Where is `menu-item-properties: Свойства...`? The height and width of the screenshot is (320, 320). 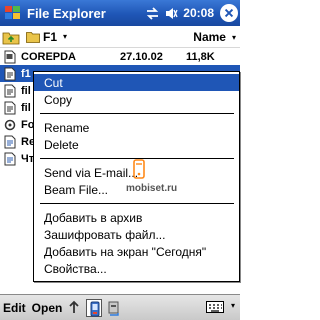 menu-item-properties: Свойства... is located at coordinates (136, 268).